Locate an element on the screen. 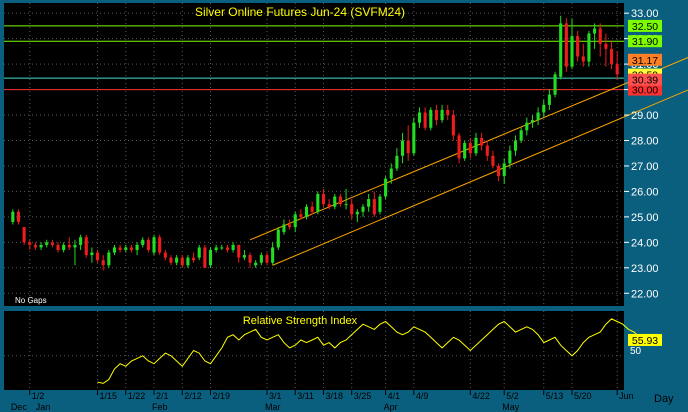  x-tick-label: 5/13 is located at coordinates (555, 396).